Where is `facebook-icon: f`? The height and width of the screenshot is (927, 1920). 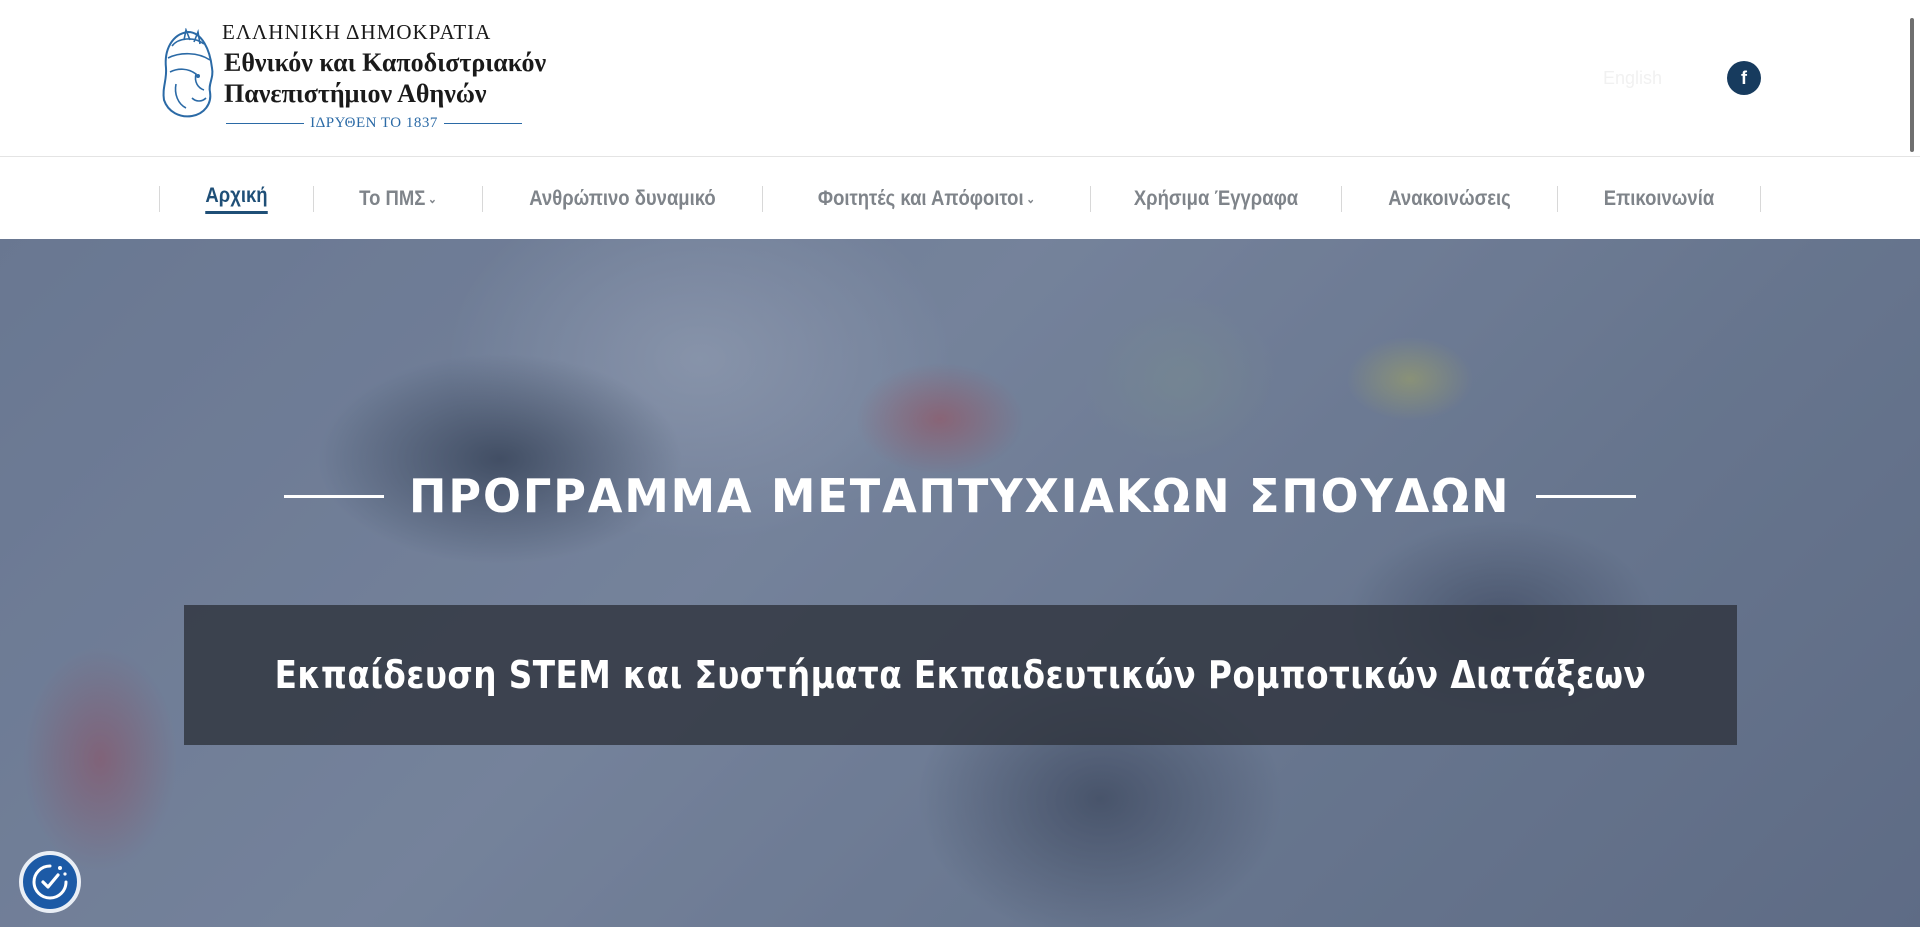 facebook-icon: f is located at coordinates (1744, 78).